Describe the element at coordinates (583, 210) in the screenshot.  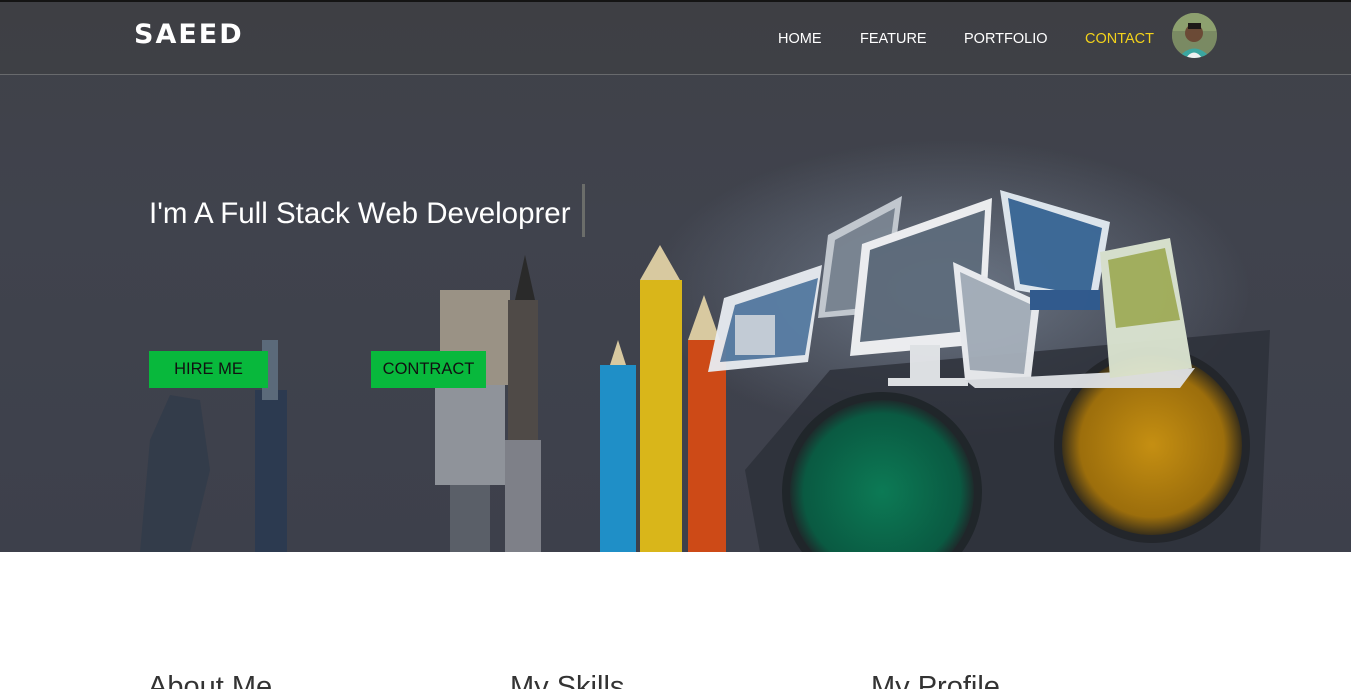
I see `typing-caret` at that location.